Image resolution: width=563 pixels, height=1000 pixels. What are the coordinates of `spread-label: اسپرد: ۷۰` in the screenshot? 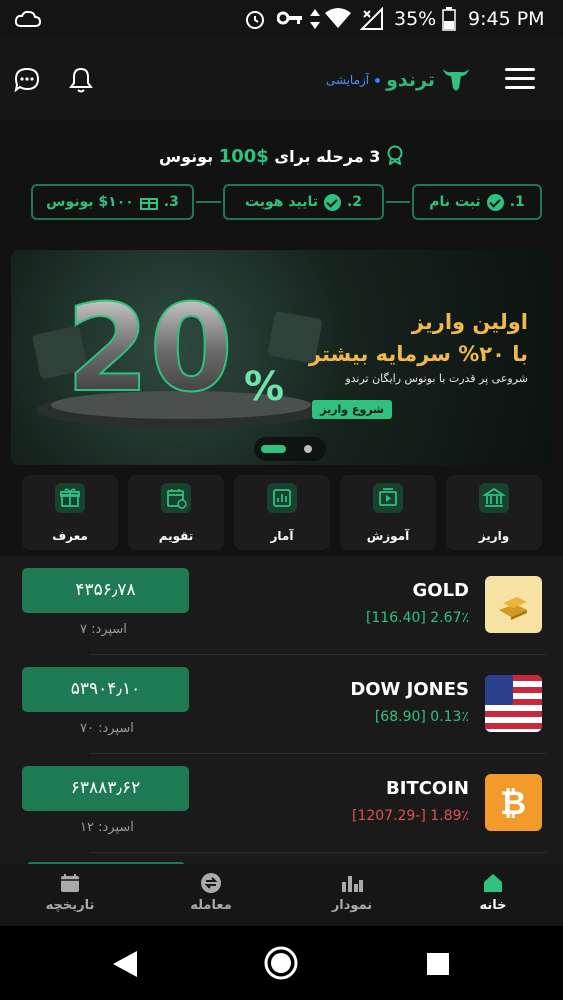 It's located at (107, 728).